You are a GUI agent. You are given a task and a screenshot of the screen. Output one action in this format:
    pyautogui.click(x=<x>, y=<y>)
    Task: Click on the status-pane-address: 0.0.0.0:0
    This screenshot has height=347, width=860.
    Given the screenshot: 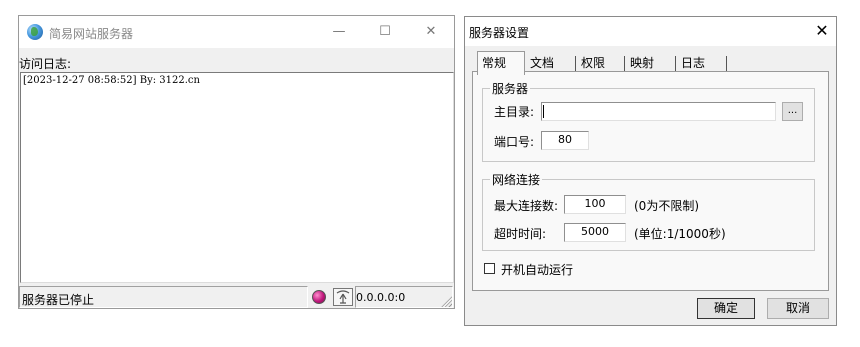 What is the action you would take?
    pyautogui.click(x=404, y=297)
    